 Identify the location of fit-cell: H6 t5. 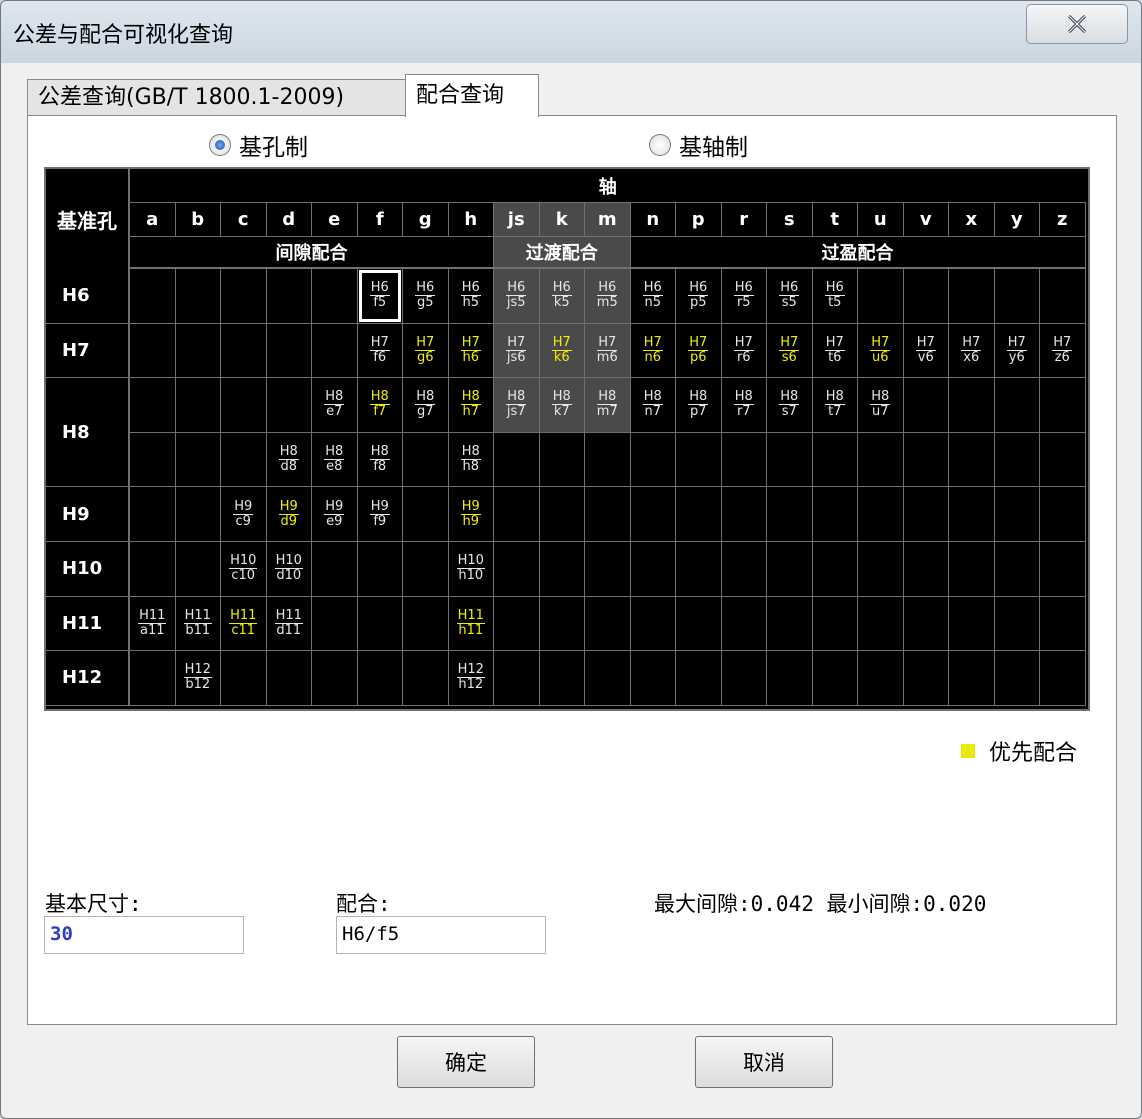
(835, 296).